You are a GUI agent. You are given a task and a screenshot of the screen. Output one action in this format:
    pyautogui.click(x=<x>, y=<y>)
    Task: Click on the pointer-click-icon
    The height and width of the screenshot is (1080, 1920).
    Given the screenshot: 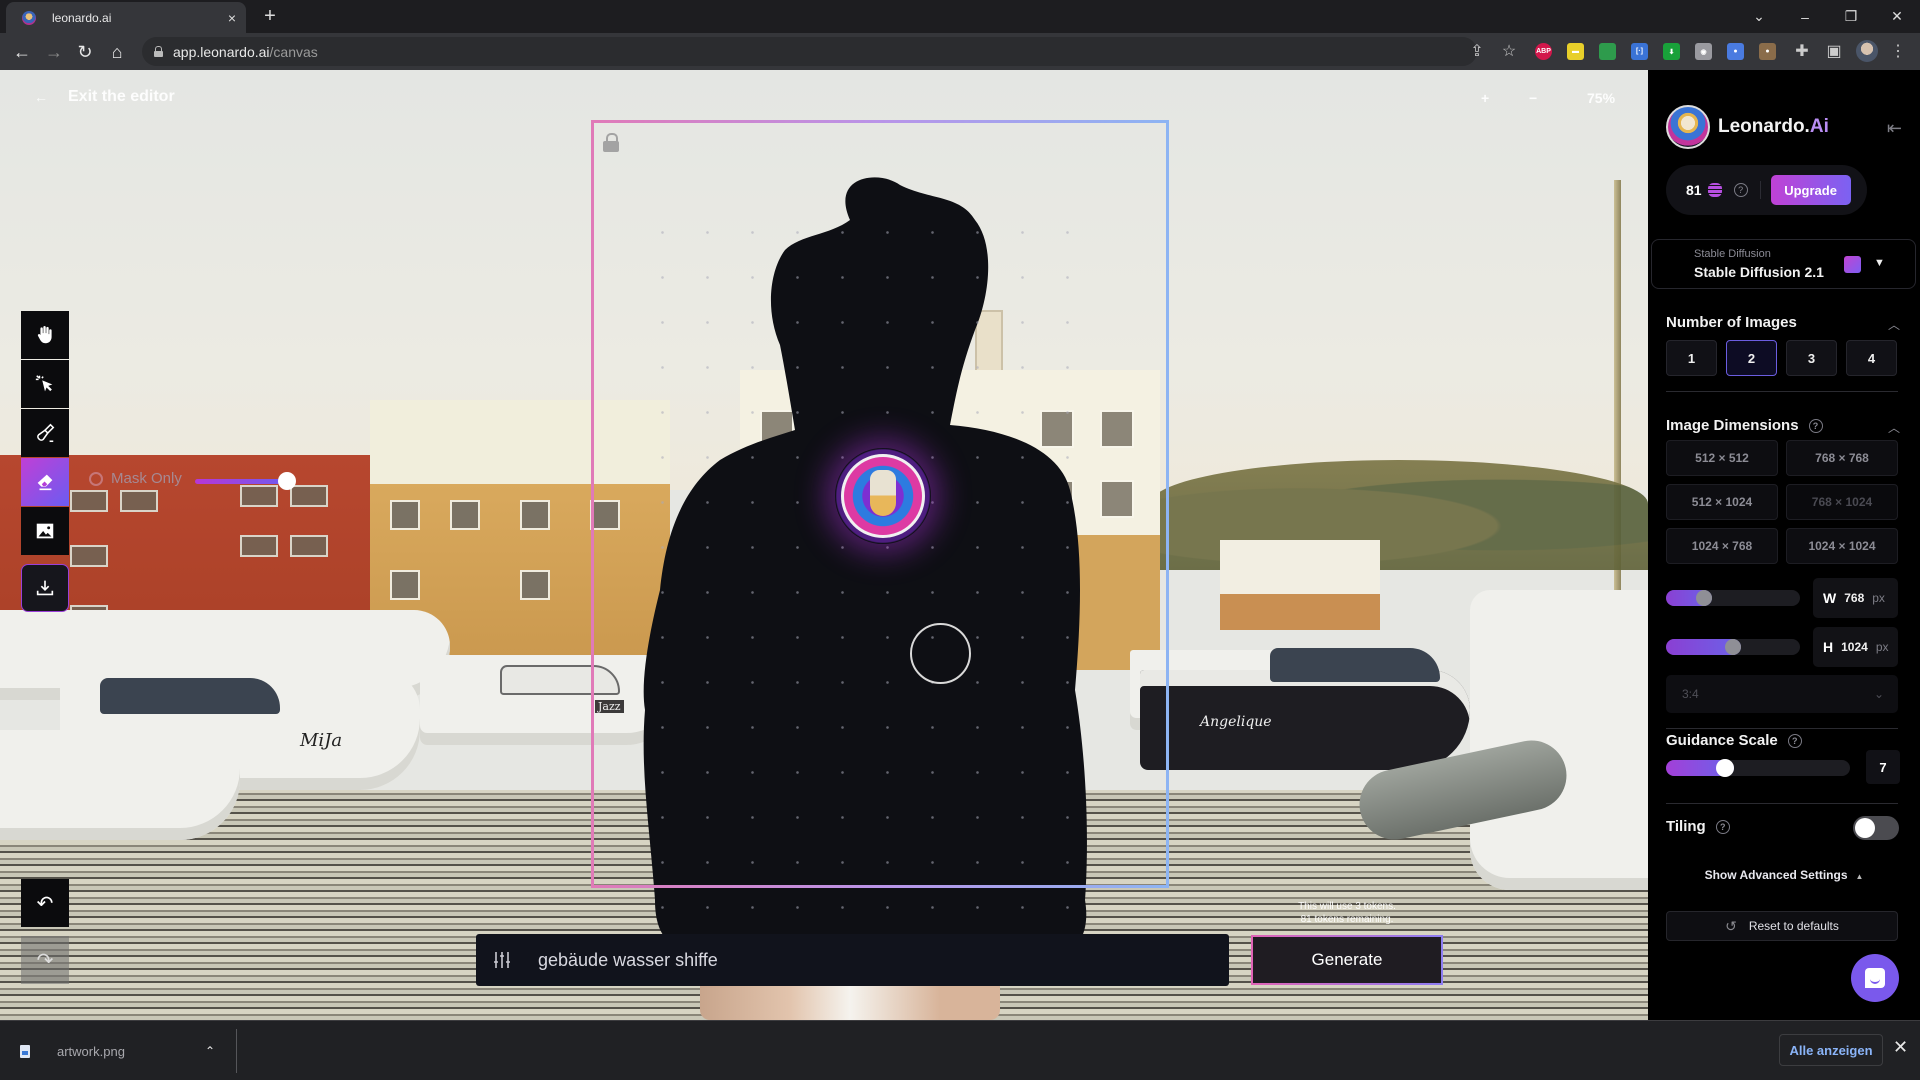 What is the action you would take?
    pyautogui.click(x=44, y=383)
    